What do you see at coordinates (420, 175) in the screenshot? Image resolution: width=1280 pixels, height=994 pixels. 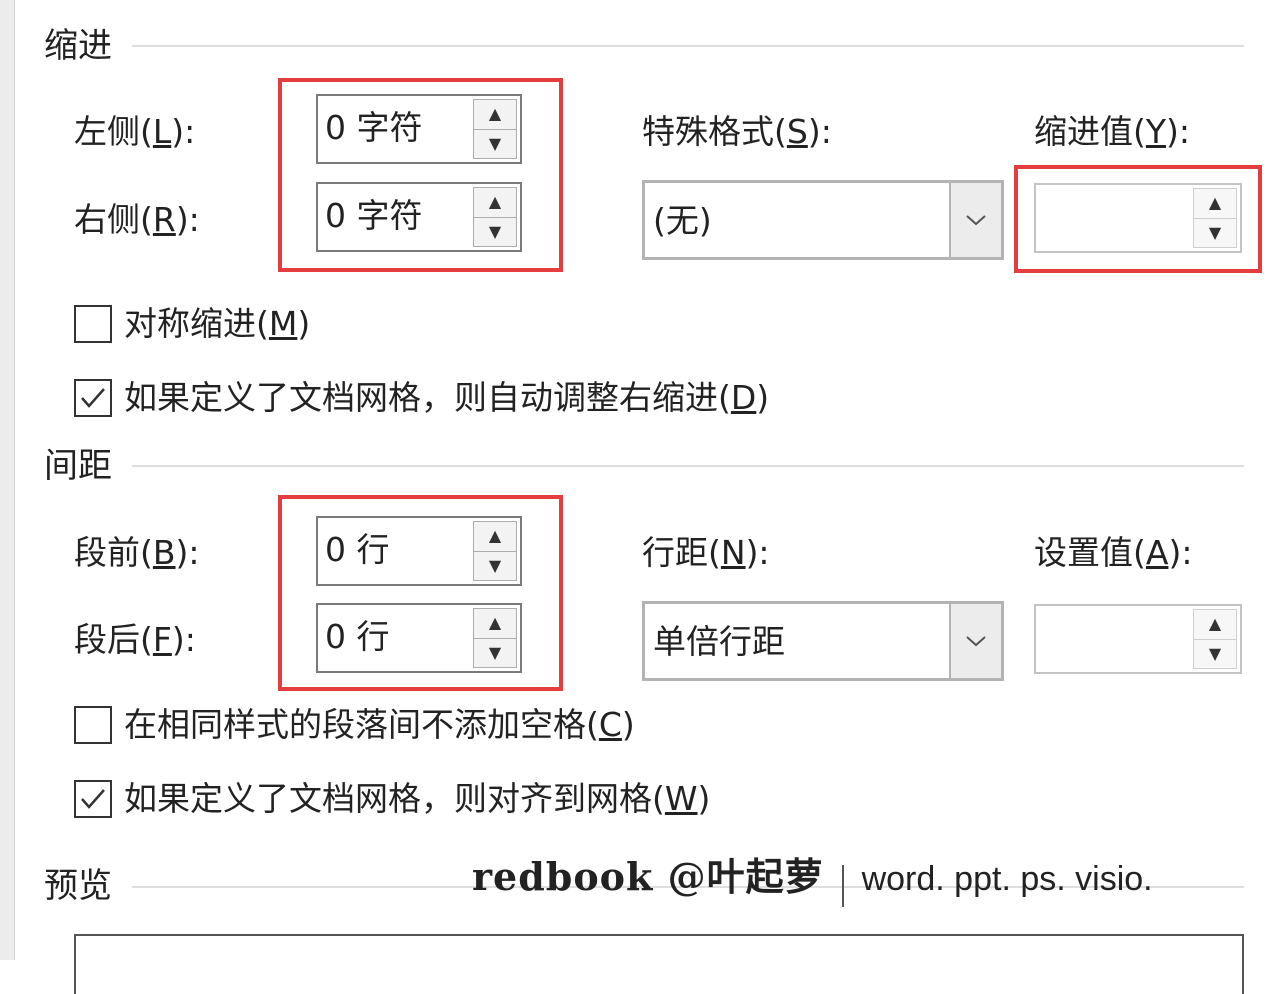 I see `highlight-box-indent` at bounding box center [420, 175].